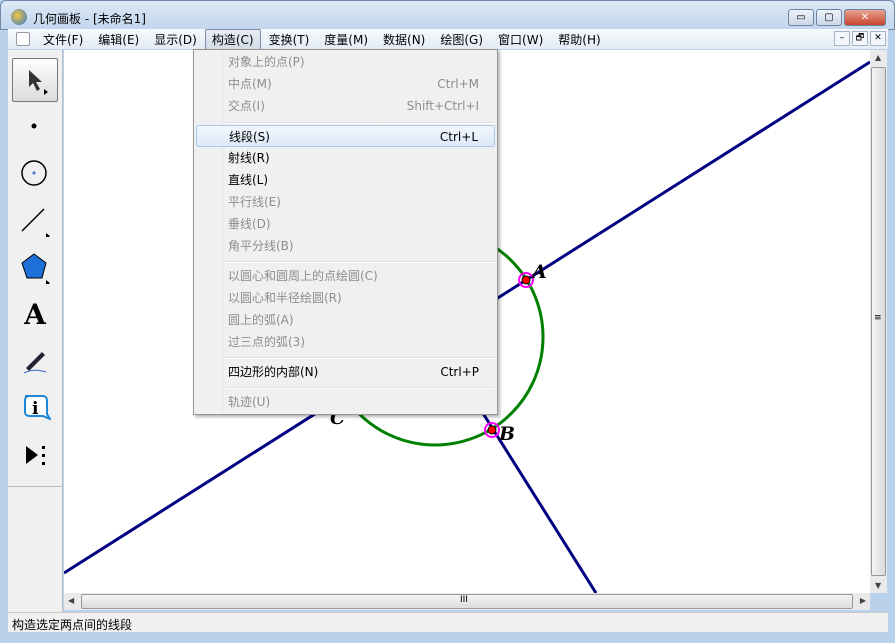  I want to click on menu-item-label: 直线(L), so click(248, 180).